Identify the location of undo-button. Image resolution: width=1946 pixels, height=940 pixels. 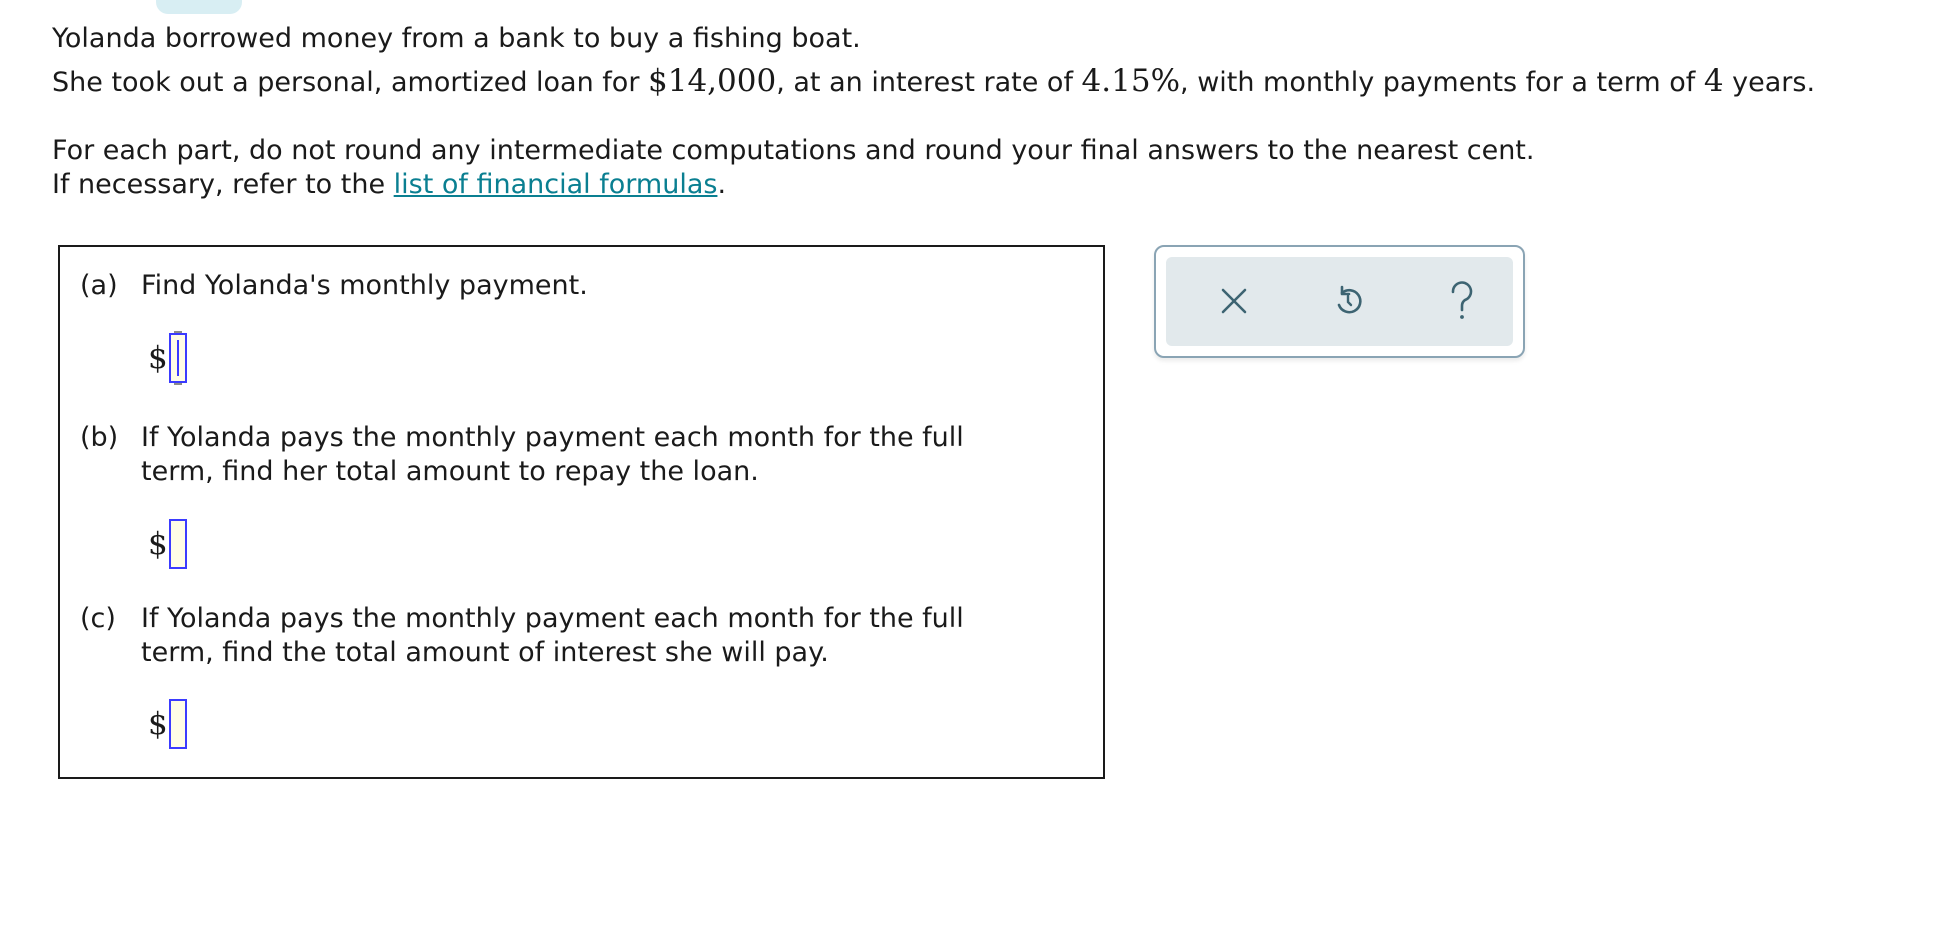
(1348, 301).